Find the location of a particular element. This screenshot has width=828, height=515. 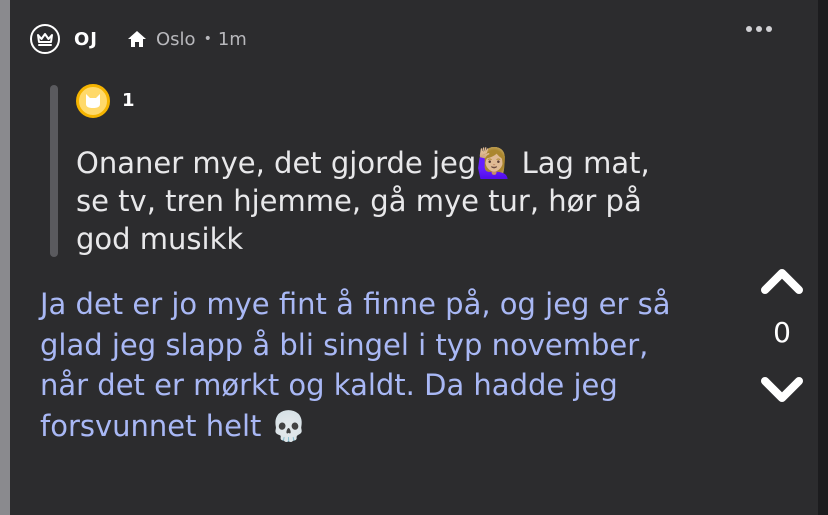

vote-count: 0 is located at coordinates (782, 332).